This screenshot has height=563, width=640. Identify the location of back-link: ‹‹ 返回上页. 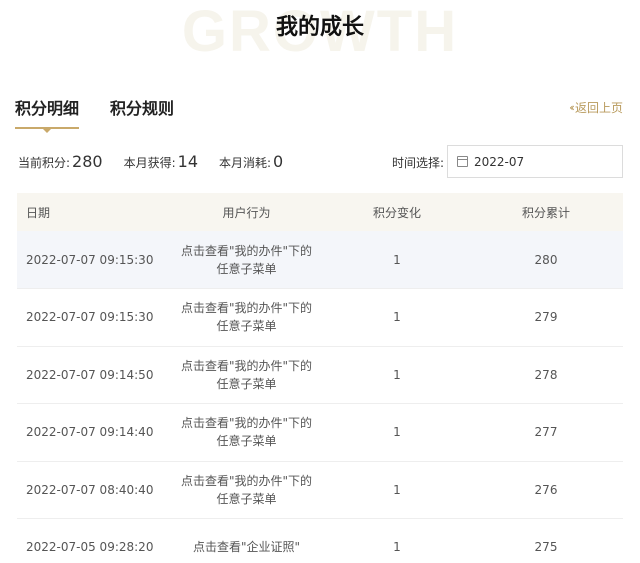
(596, 107).